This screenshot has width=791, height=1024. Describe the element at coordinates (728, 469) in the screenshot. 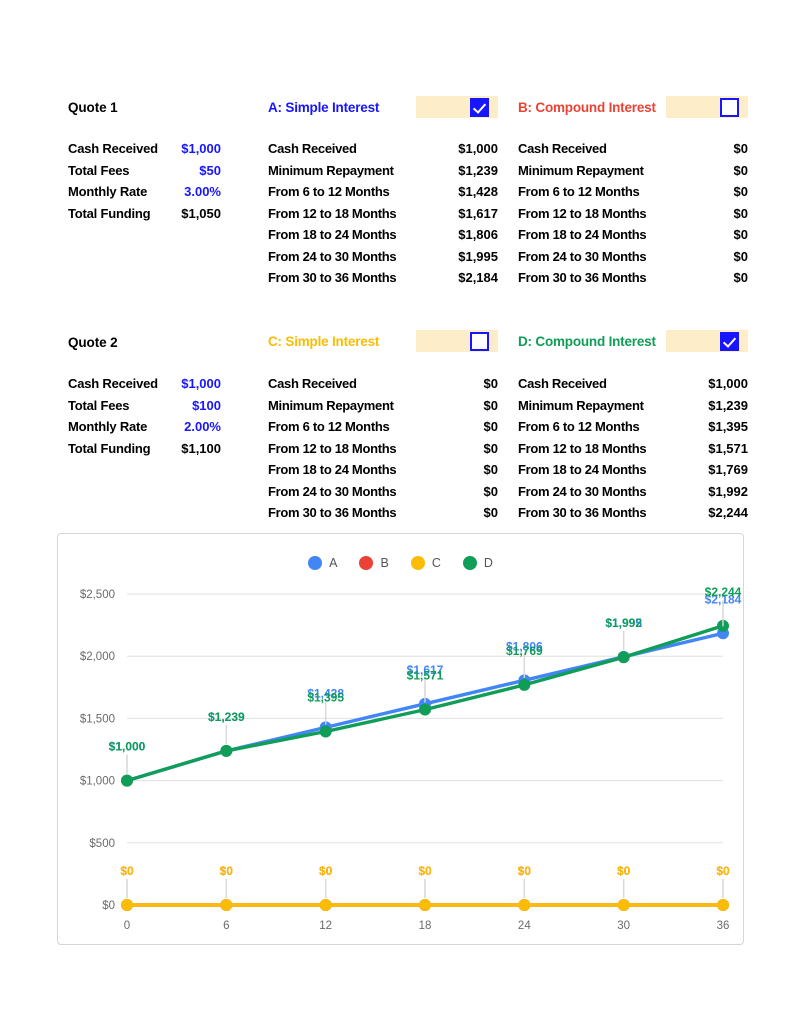

I see `row-value: $1,769` at that location.